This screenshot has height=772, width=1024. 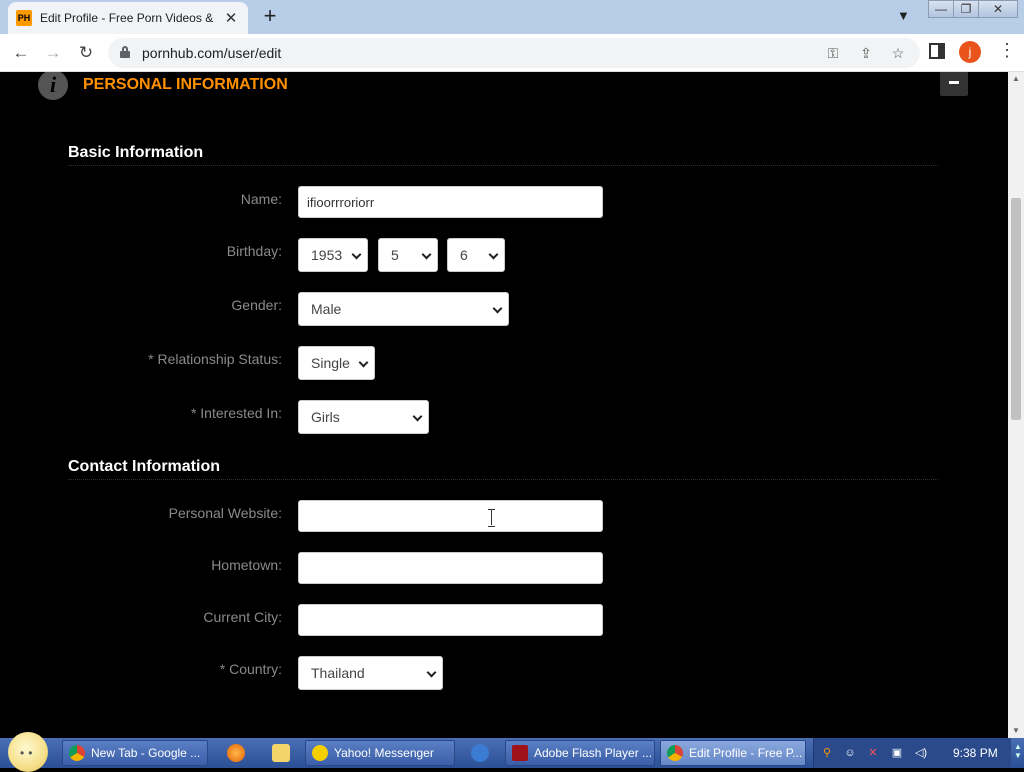 What do you see at coordinates (254, 251) in the screenshot?
I see `birthday-label: Birthday:` at bounding box center [254, 251].